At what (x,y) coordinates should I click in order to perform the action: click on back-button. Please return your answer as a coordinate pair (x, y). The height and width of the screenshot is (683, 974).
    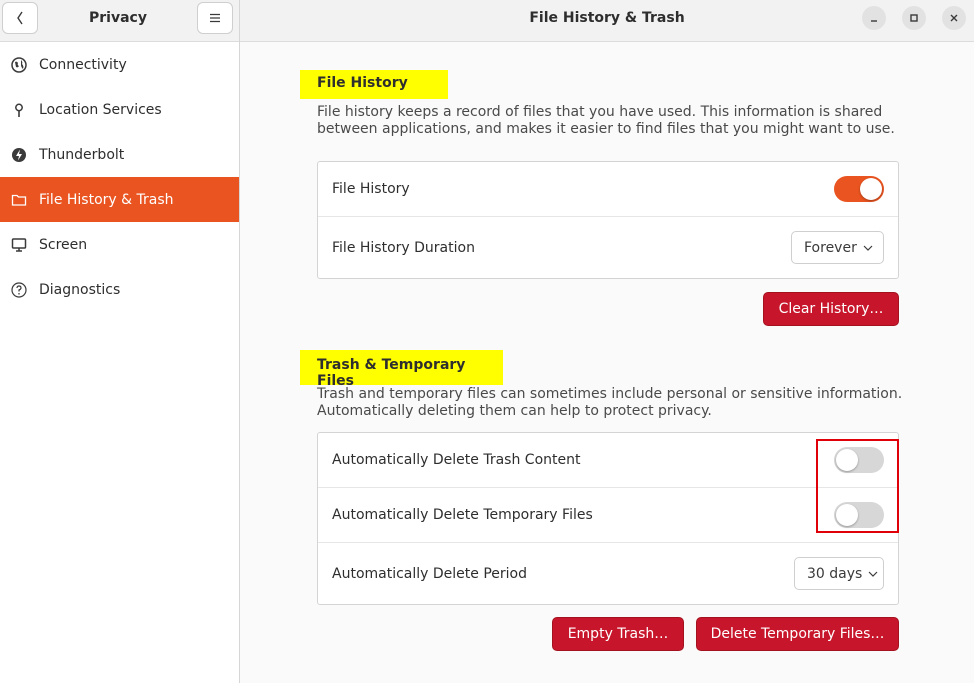
    Looking at the image, I should click on (20, 18).